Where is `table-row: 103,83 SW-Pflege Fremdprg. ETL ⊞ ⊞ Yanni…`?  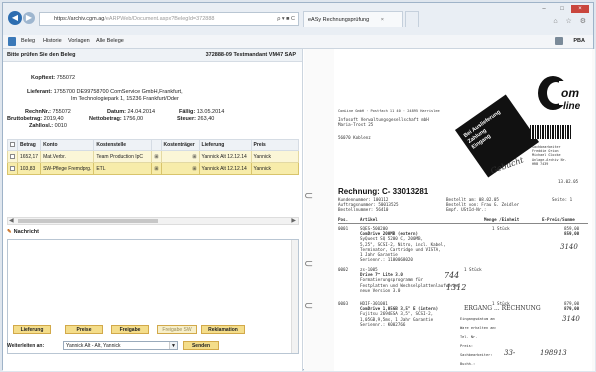
table-row: 103,83 SW-Pflege Fremdprg. ETL ⊞ ⊞ Yanni… is located at coordinates (153, 168).